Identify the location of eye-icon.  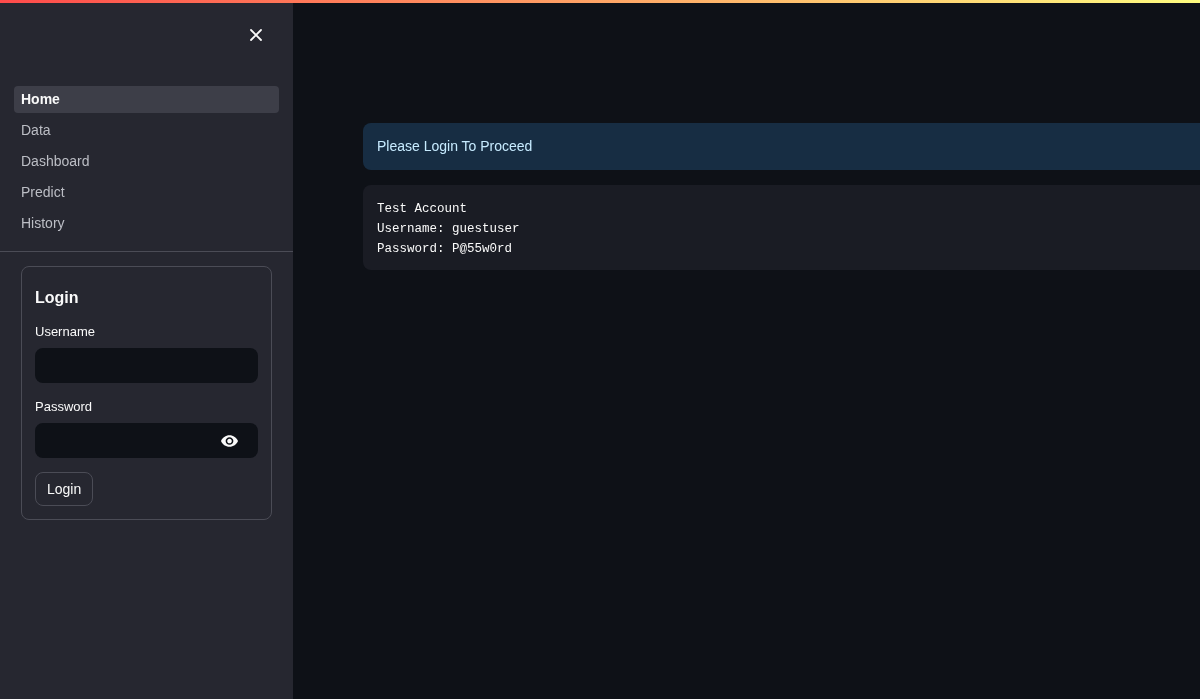
(229, 440).